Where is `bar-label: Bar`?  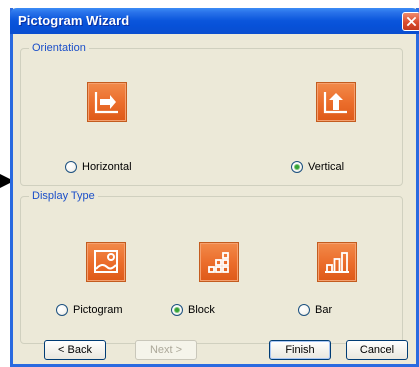
bar-label: Bar is located at coordinates (323, 310).